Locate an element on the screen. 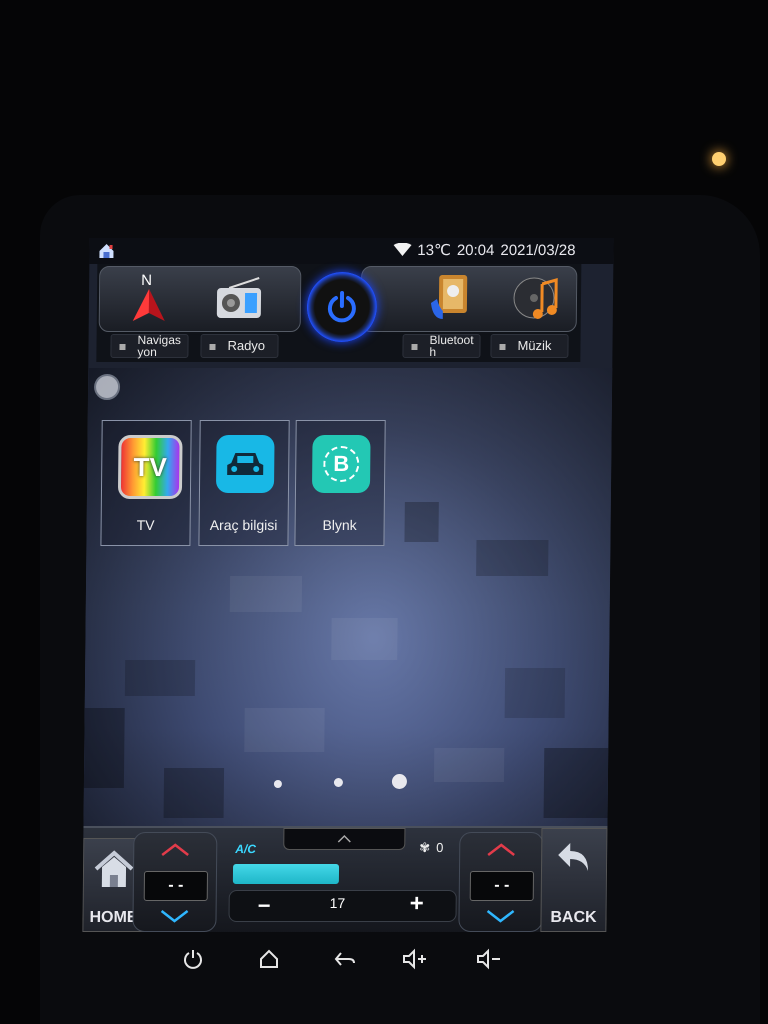  compass-letter: N is located at coordinates (146, 280).